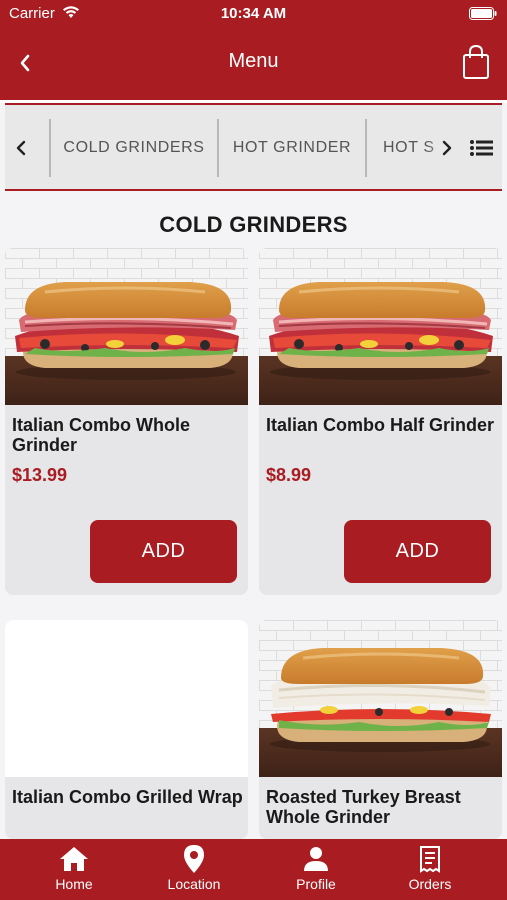  I want to click on product-name: Italian Combo Half Grinder, so click(380, 425).